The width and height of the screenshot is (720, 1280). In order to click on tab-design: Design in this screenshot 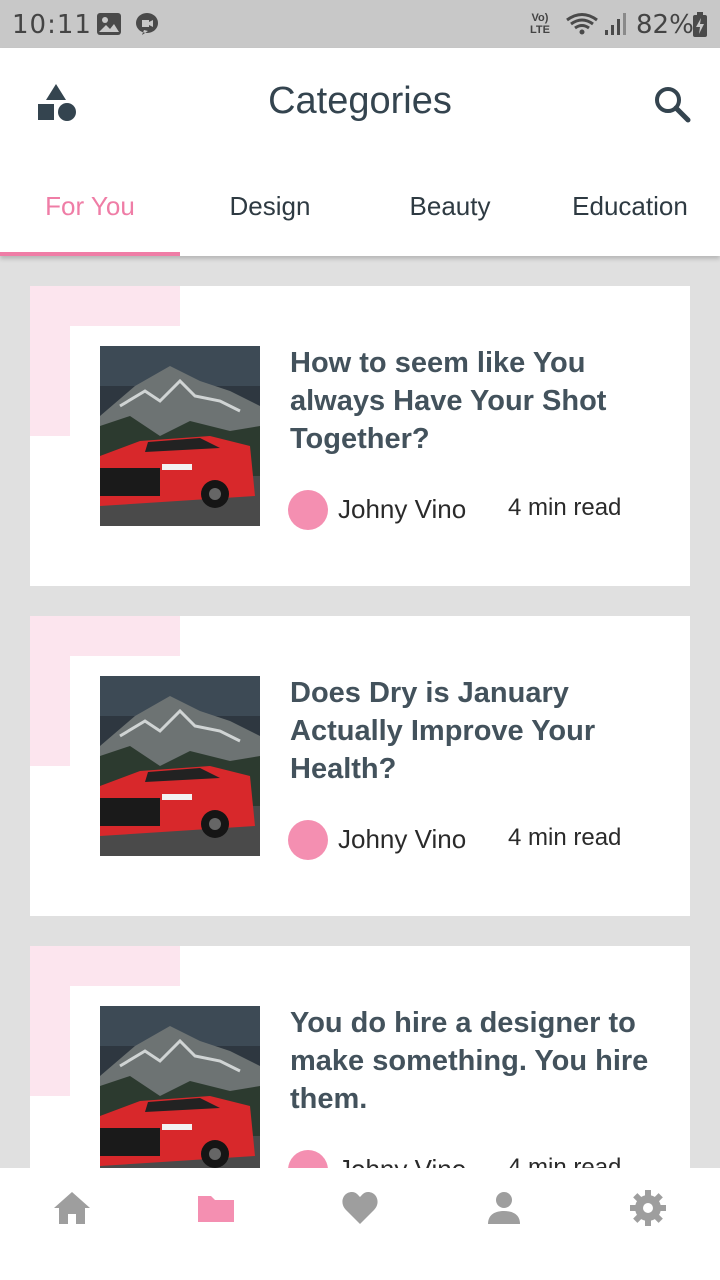, I will do `click(270, 211)`.